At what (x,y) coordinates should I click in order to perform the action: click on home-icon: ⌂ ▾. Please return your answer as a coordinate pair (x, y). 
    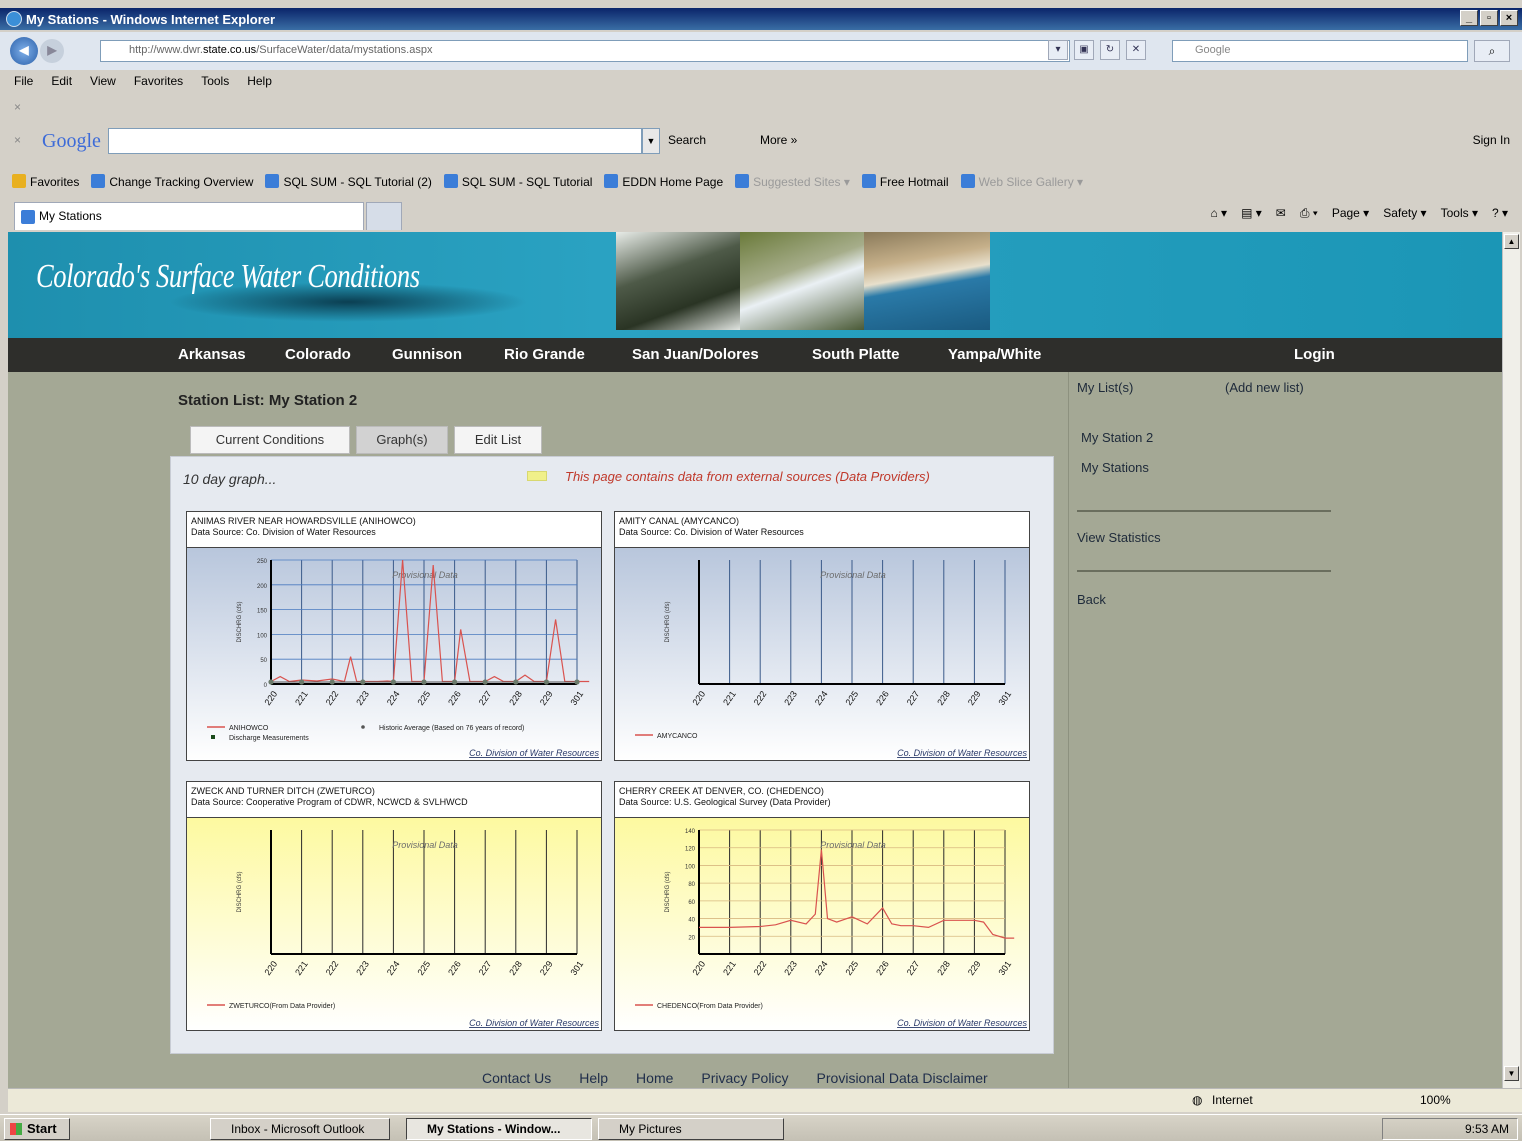
    Looking at the image, I should click on (1218, 213).